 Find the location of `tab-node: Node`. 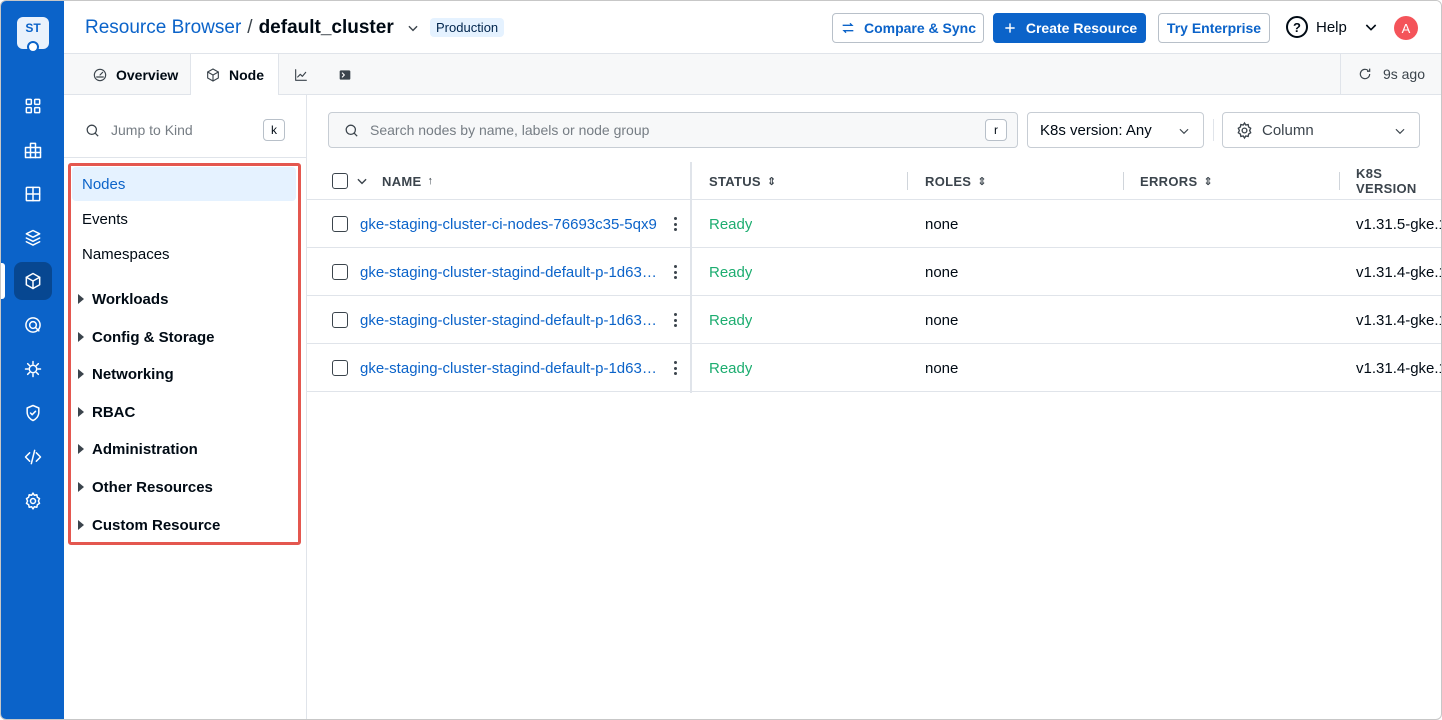

tab-node: Node is located at coordinates (234, 74).